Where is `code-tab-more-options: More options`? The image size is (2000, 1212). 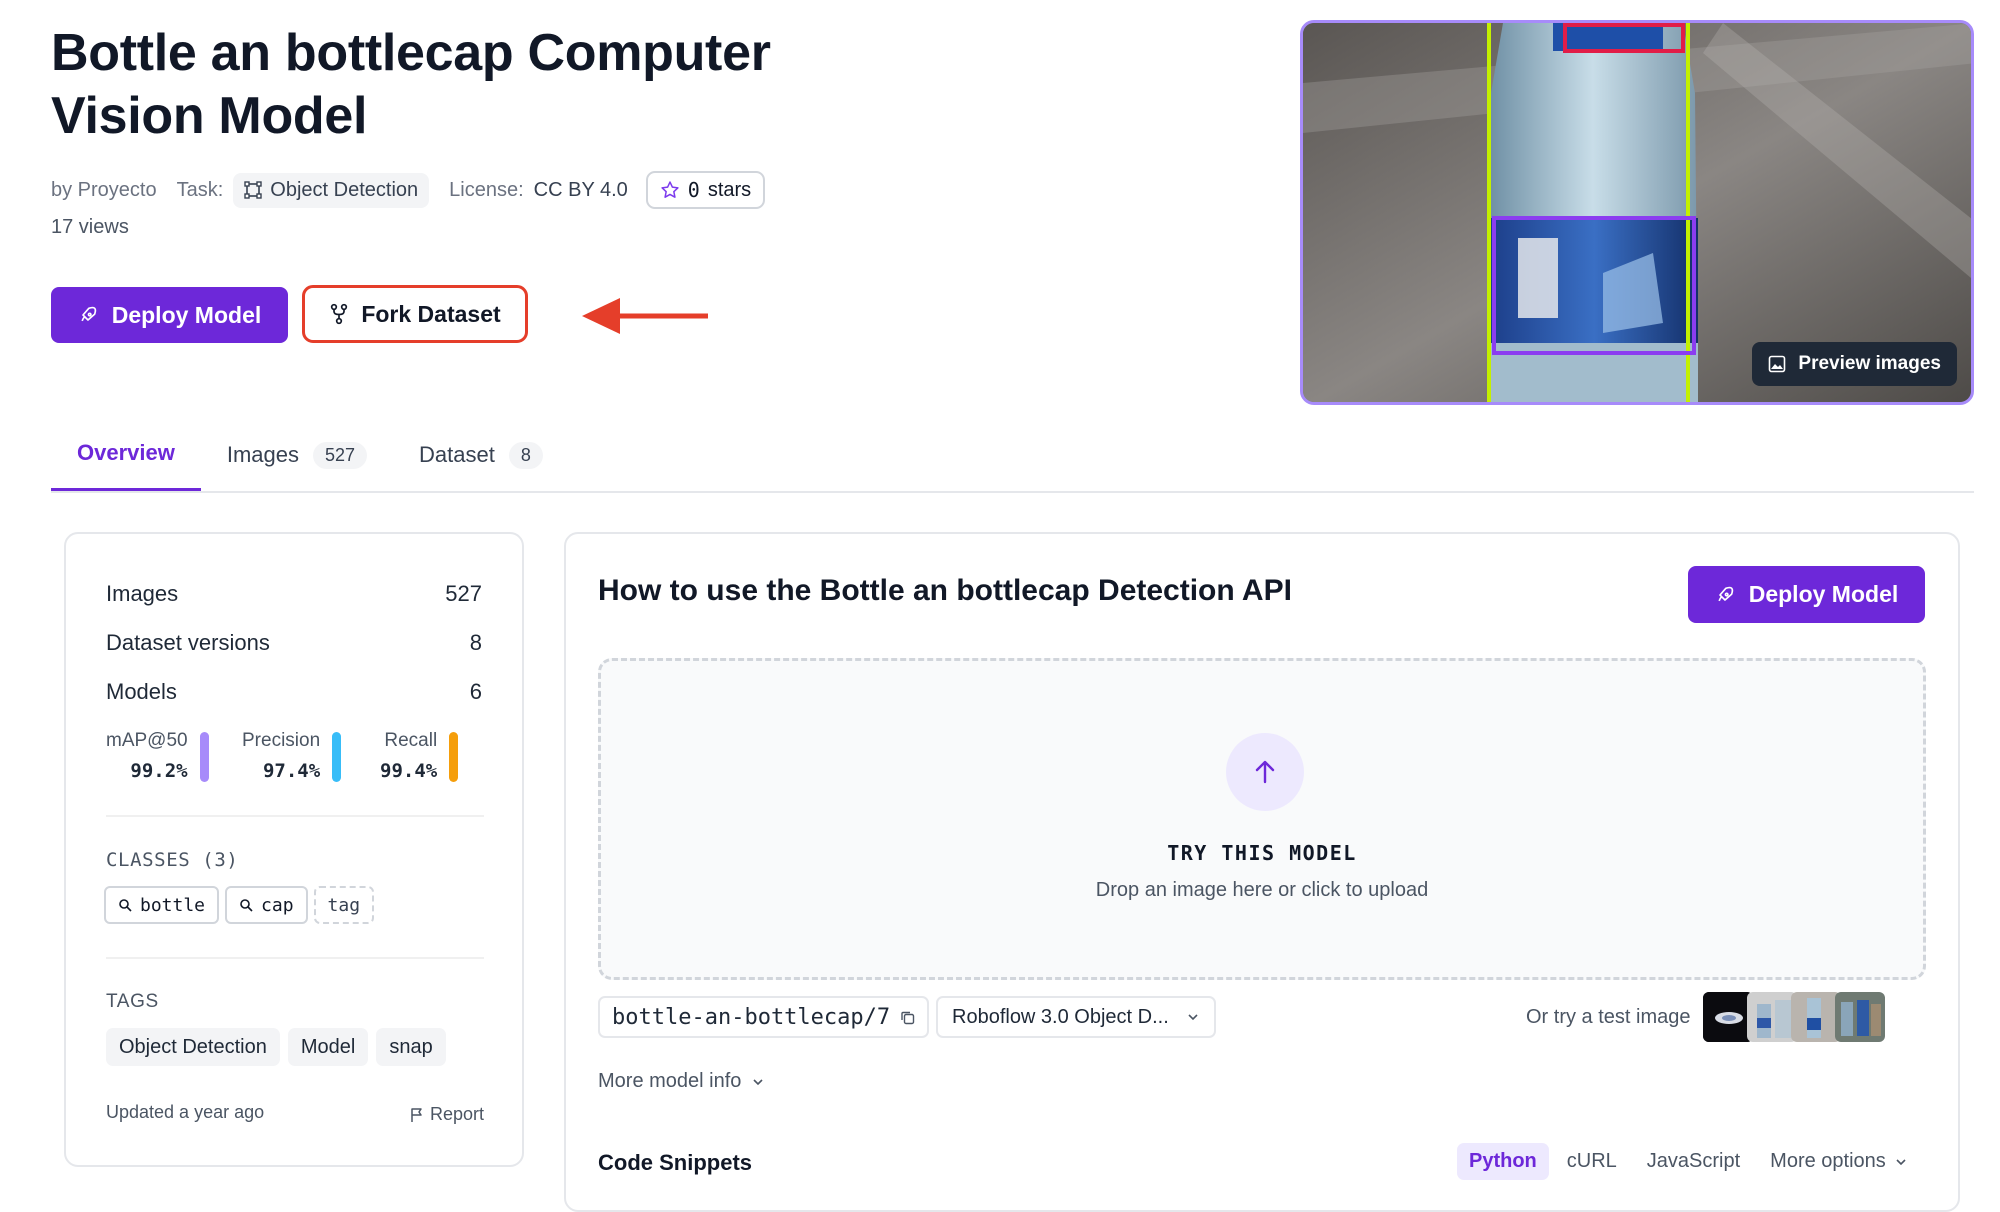
code-tab-more-options: More options is located at coordinates (1839, 1161).